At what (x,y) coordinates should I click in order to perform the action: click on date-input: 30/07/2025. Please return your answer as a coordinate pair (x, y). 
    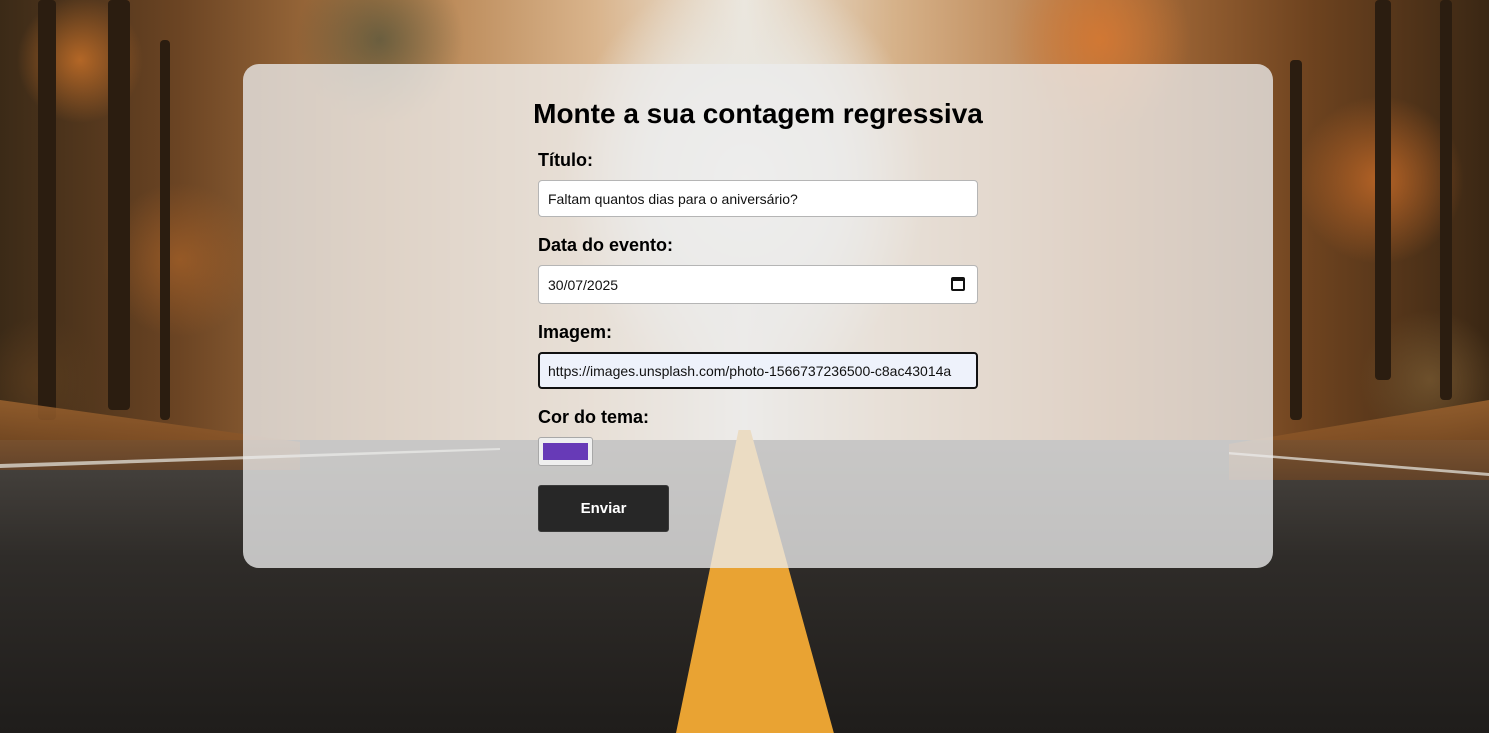
    Looking at the image, I should click on (758, 284).